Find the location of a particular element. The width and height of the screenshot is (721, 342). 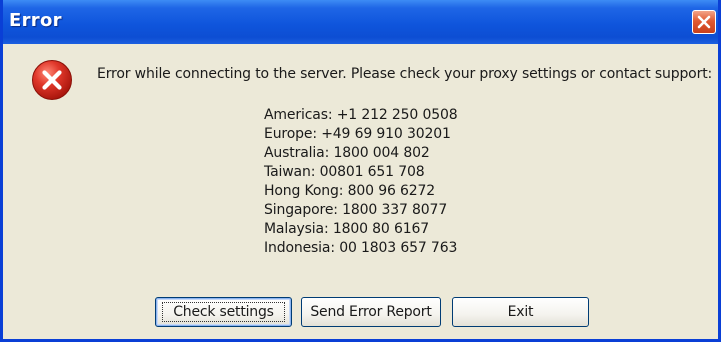

title-bar: Error is located at coordinates (360, 22).